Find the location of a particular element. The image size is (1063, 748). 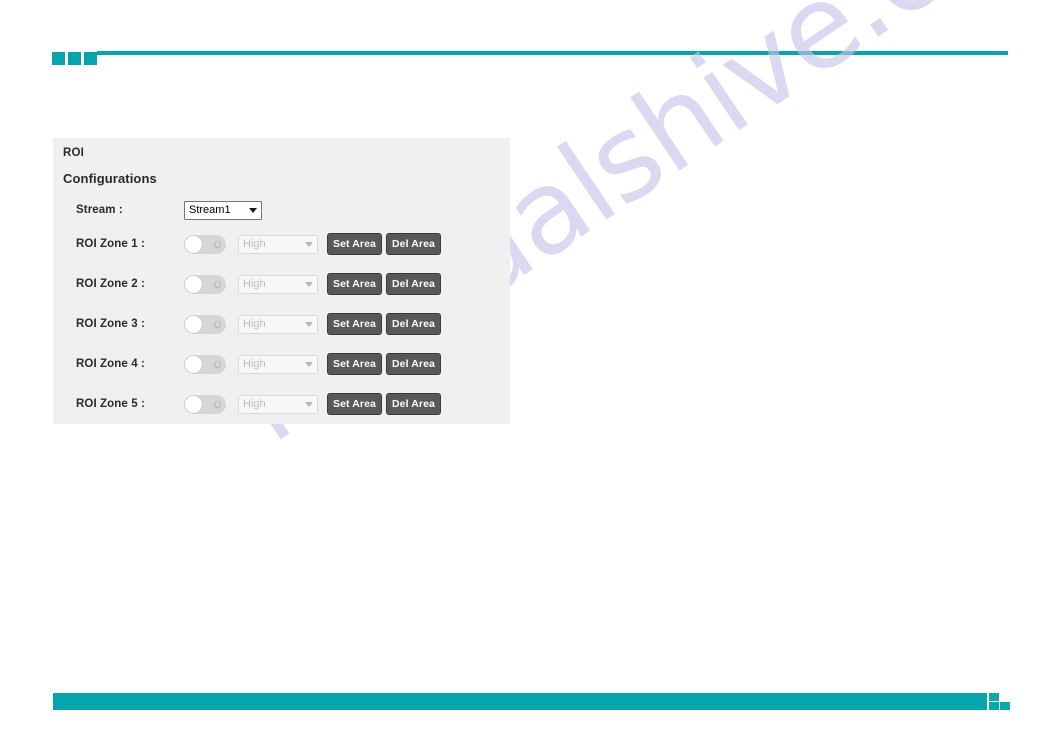

roi-zone-row-1: ROI Zone 1 : High Set Area Del Area is located at coordinates (281, 244).